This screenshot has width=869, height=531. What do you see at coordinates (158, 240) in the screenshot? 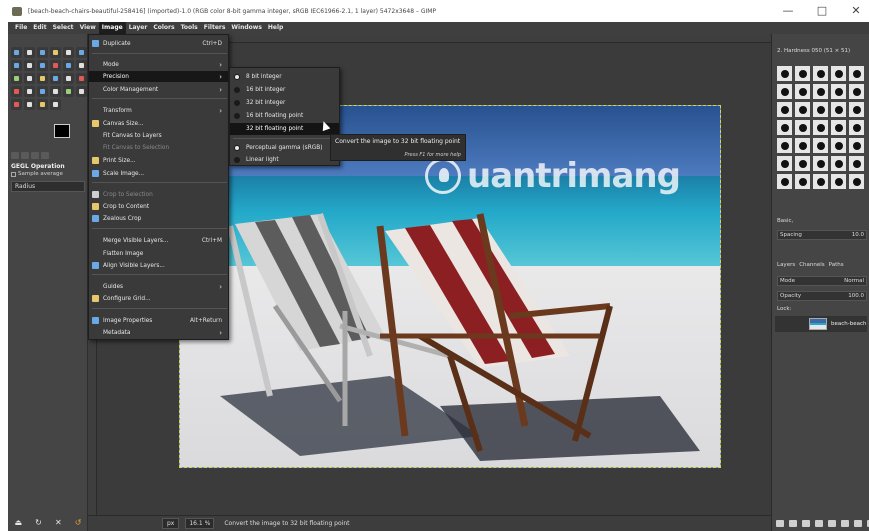
I see `image-menu-item-merge-visible-layers: Merge Visible Layers... Ctrl+M` at bounding box center [158, 240].